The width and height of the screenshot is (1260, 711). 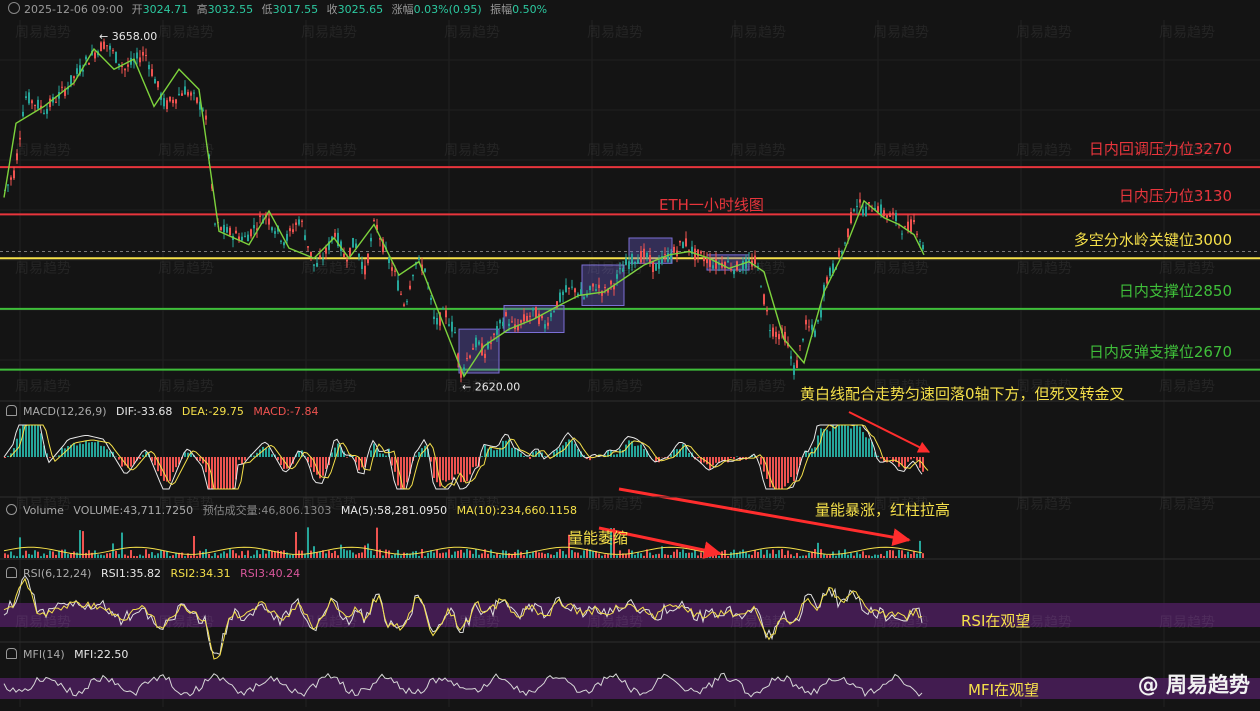 What do you see at coordinates (517, 510) in the screenshot?
I see `volume-ma10: MA(10):234,660.1158` at bounding box center [517, 510].